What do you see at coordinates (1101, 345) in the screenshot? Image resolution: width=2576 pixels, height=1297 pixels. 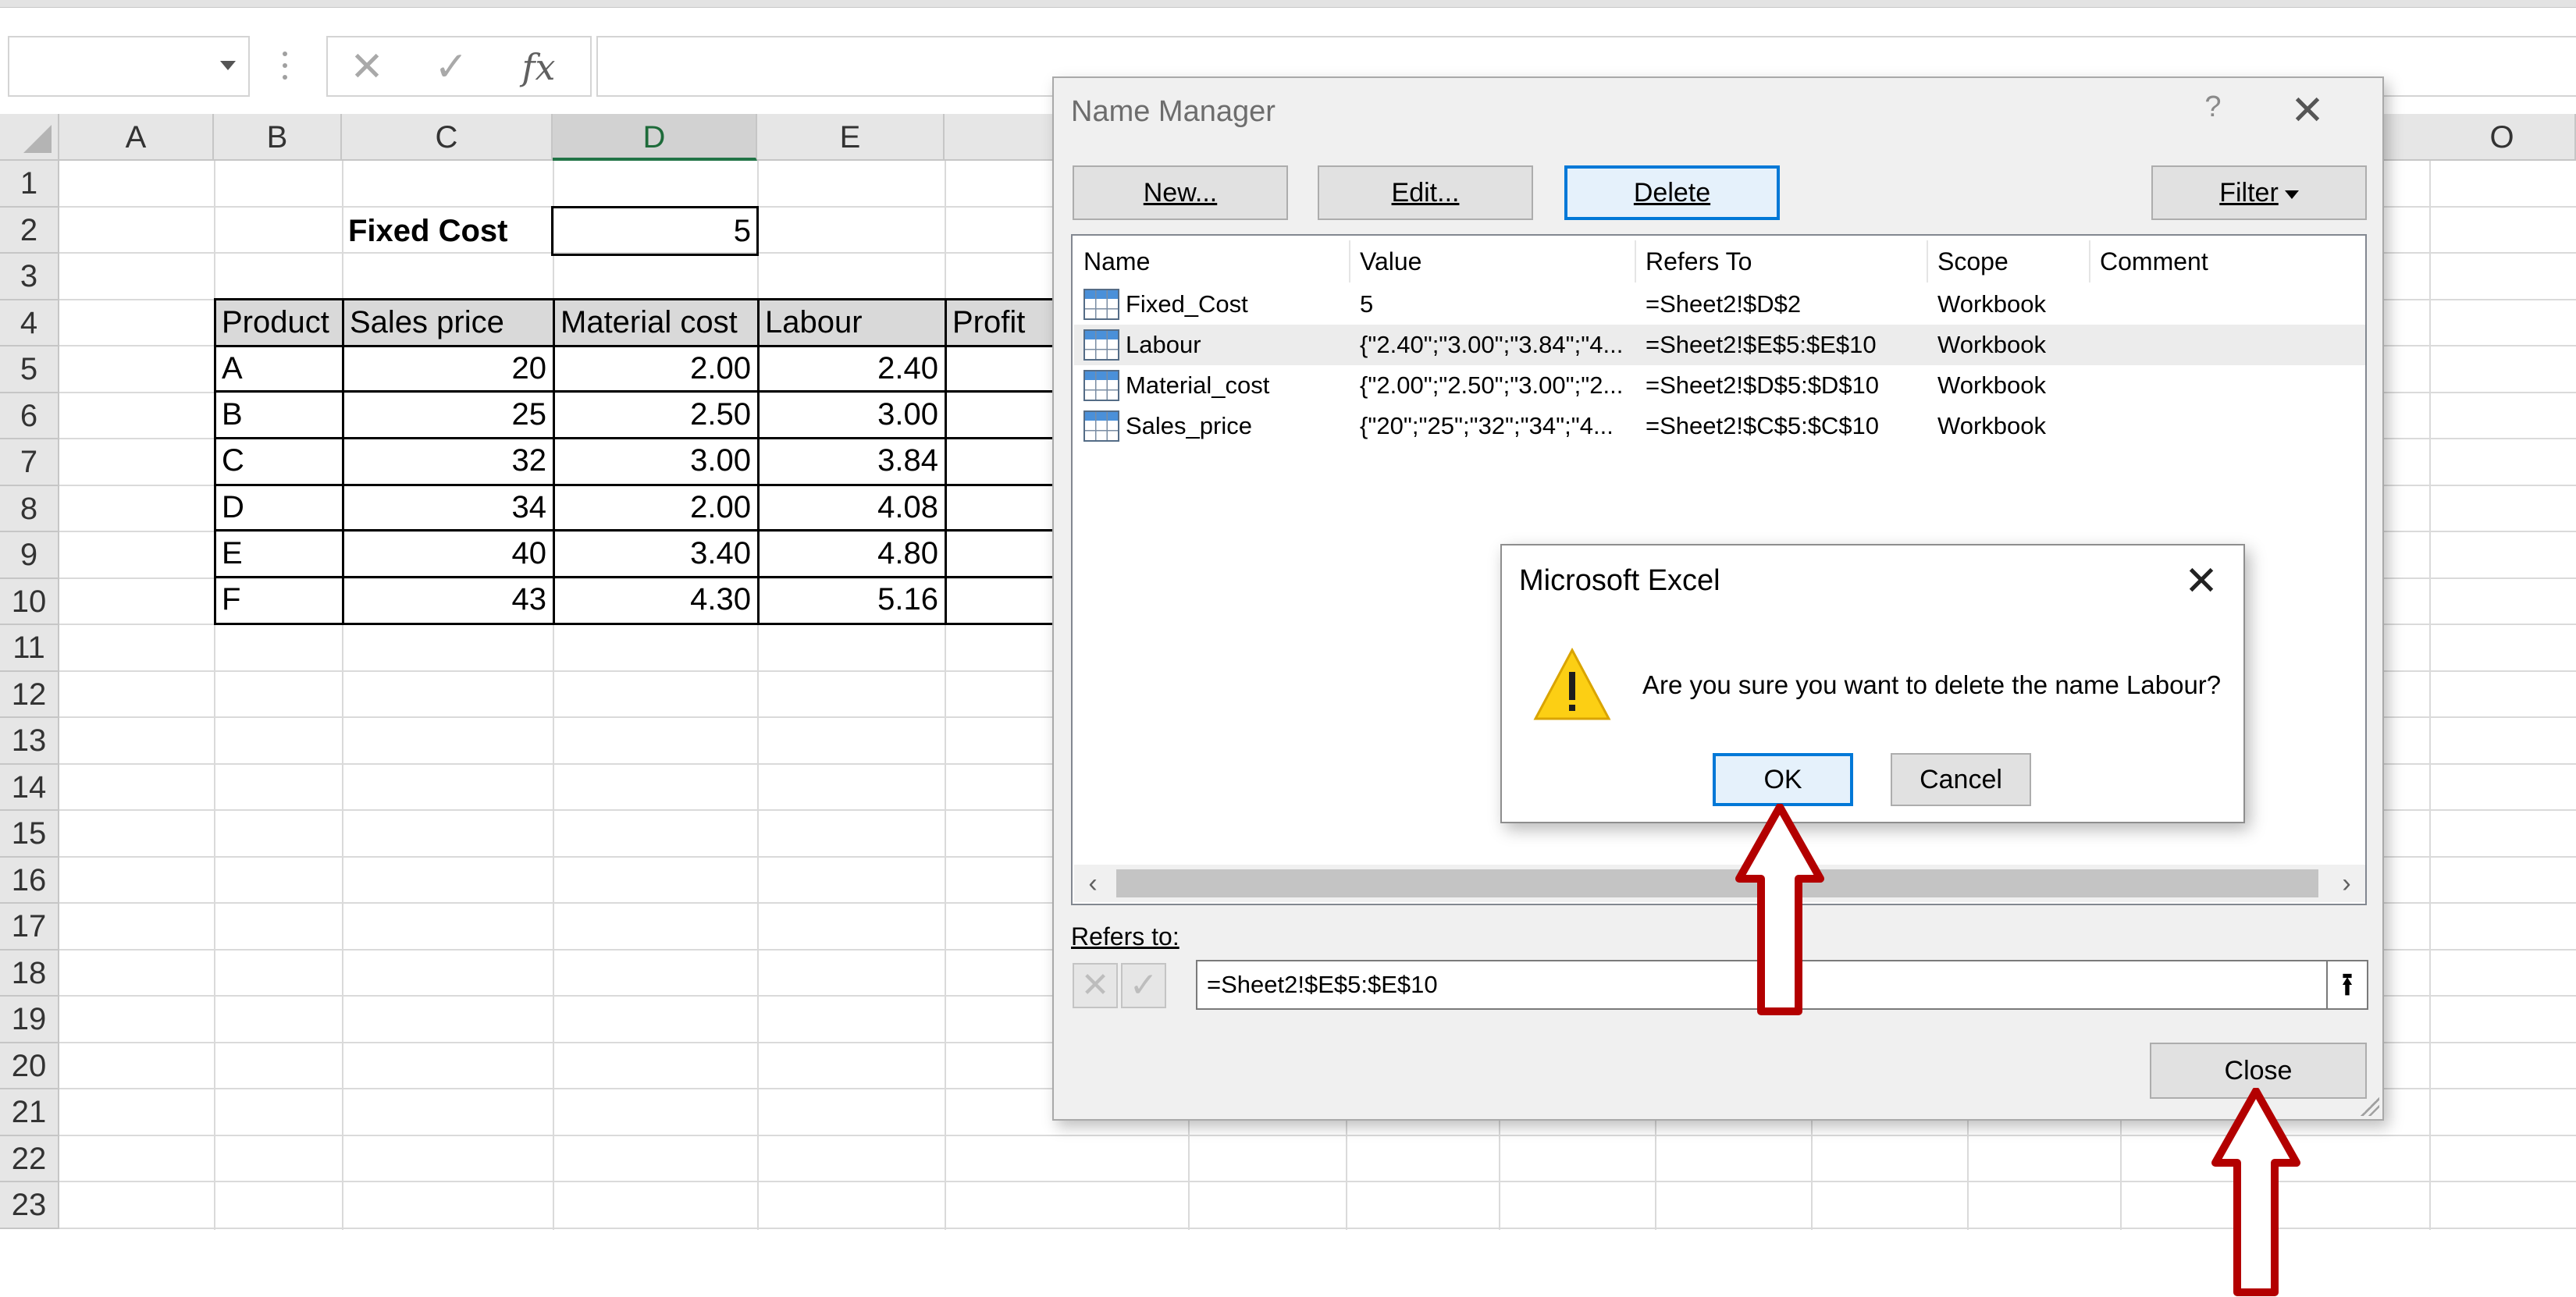 I see `named-range-icon` at bounding box center [1101, 345].